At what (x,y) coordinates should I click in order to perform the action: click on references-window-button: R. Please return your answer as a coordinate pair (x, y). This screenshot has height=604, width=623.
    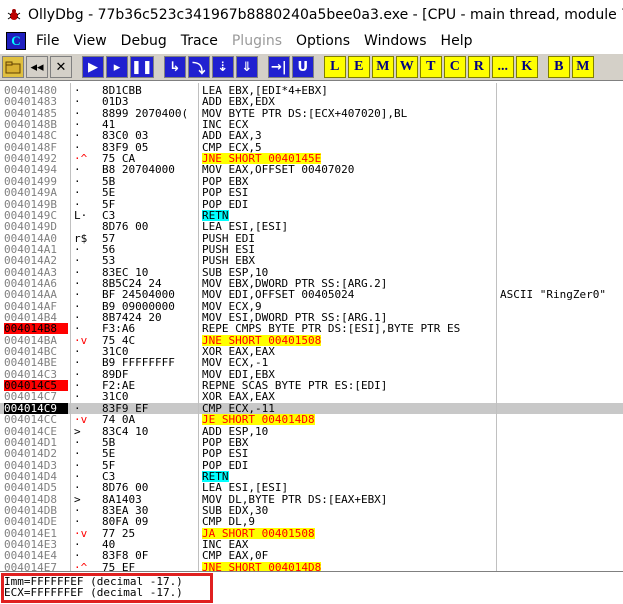
    Looking at the image, I should click on (478, 67).